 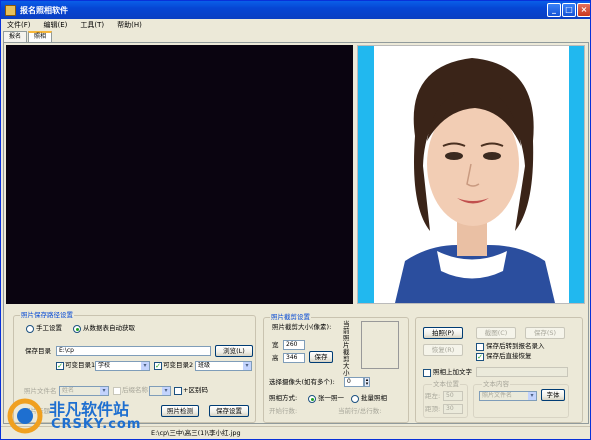 What do you see at coordinates (346, 348) in the screenshot?
I see `current-crop-size-vertical: 当前照片截剪大小` at bounding box center [346, 348].